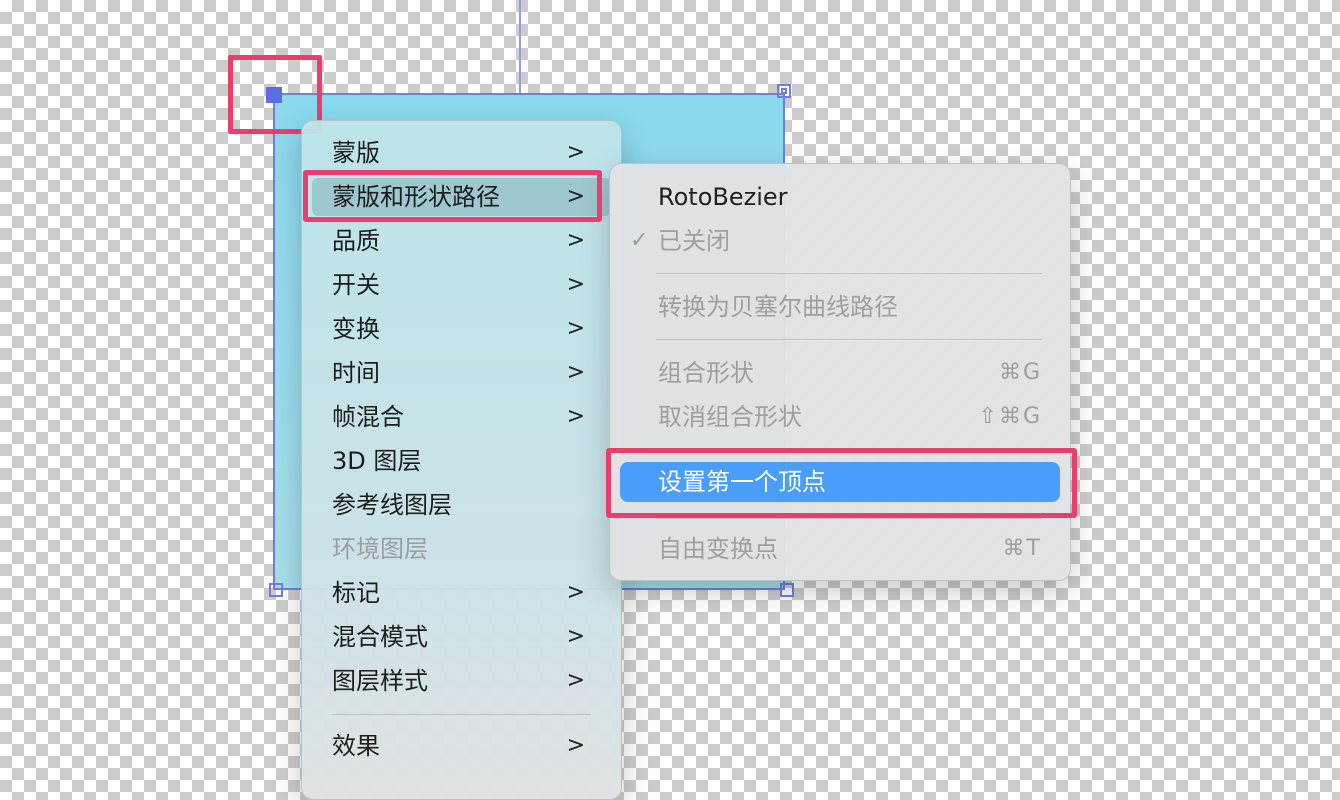  Describe the element at coordinates (787, 590) in the screenshot. I see `corner-handle-bottom-right` at that location.